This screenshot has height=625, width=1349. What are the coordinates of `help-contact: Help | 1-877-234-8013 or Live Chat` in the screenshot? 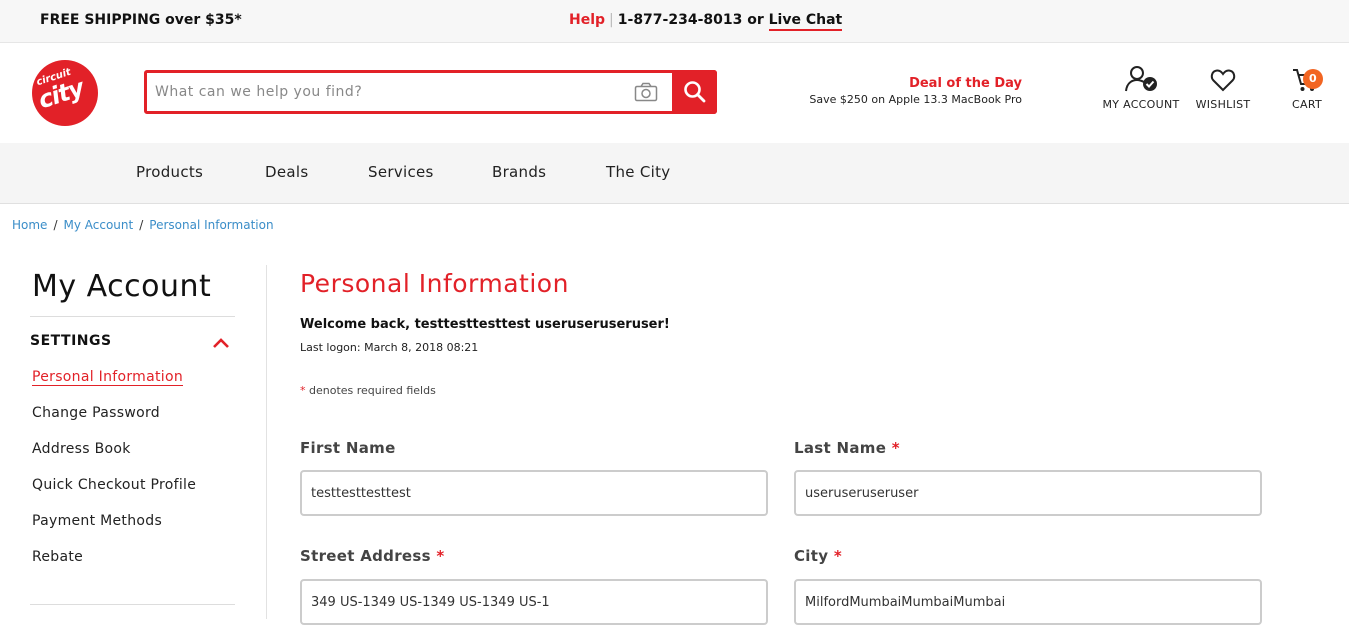 It's located at (706, 21).